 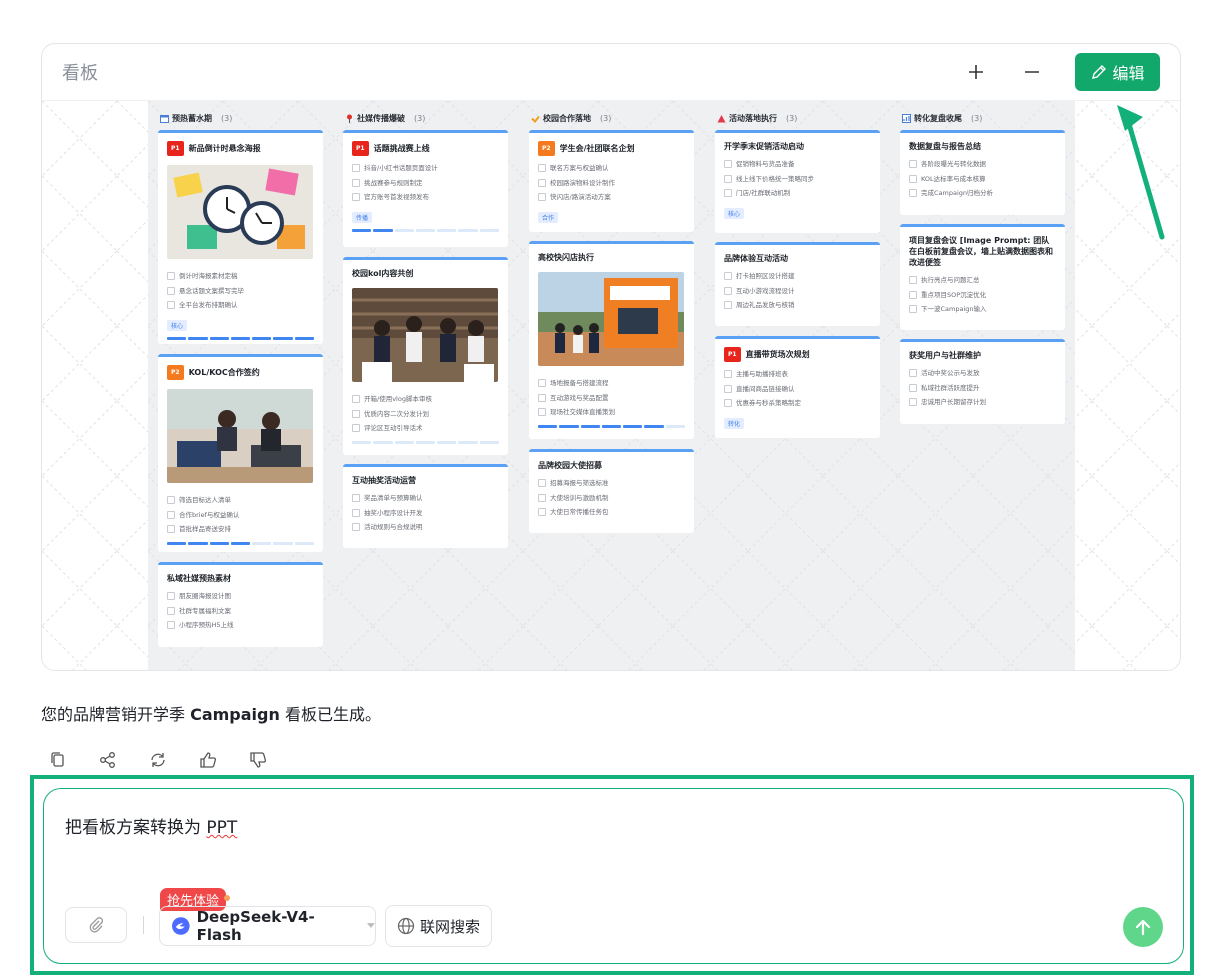 I want to click on web-search-toggle: 联网搜索, so click(x=438, y=926).